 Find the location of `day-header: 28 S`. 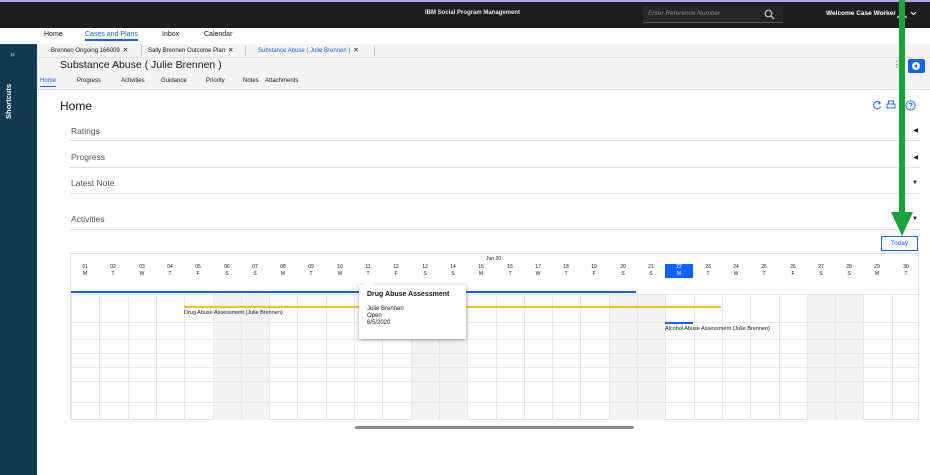

day-header: 28 S is located at coordinates (849, 271).